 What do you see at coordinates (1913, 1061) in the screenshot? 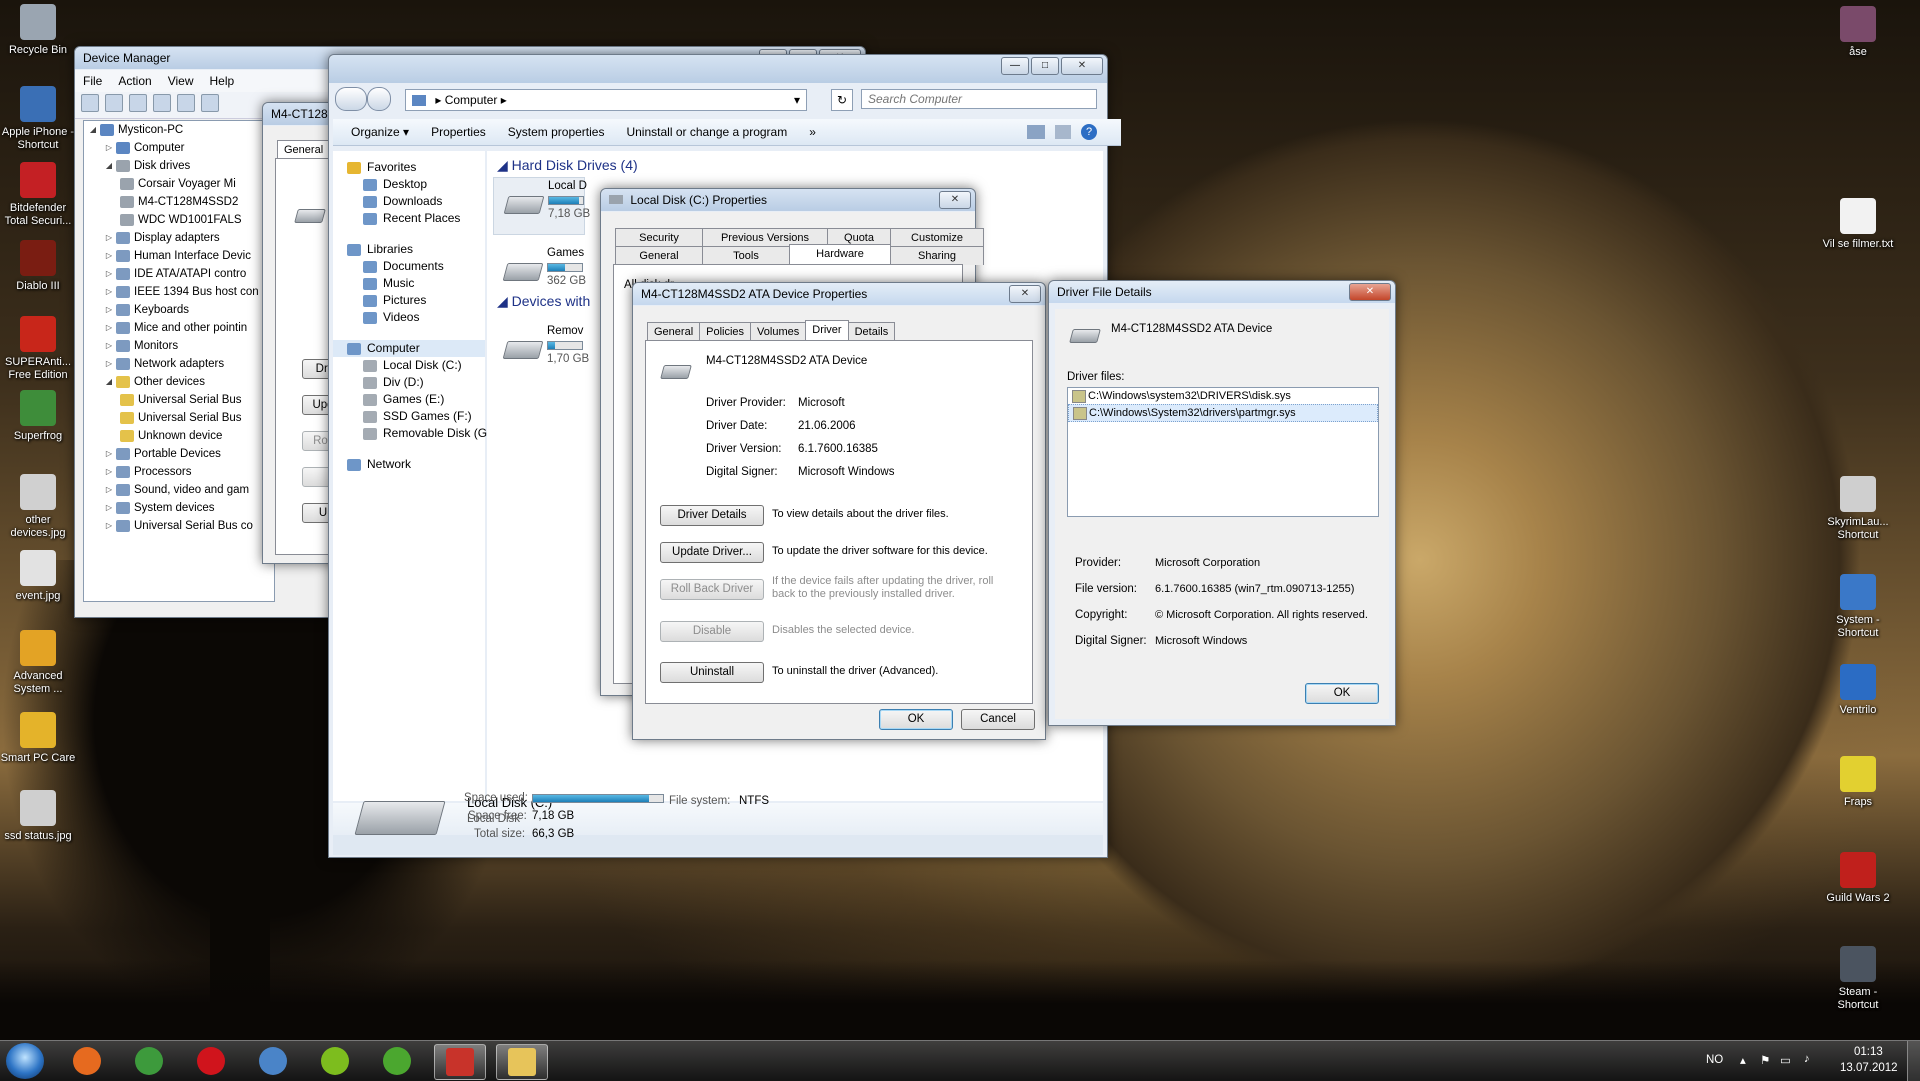
I see `show-desktop-button` at bounding box center [1913, 1061].